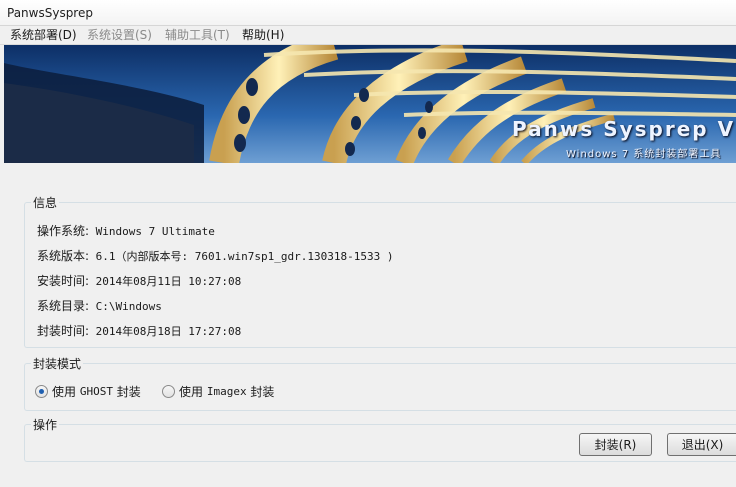 Image resolution: width=736 pixels, height=487 pixels. What do you see at coordinates (168, 281) in the screenshot?
I see `info-value: 2014年08月11日 10:27:08` at bounding box center [168, 281].